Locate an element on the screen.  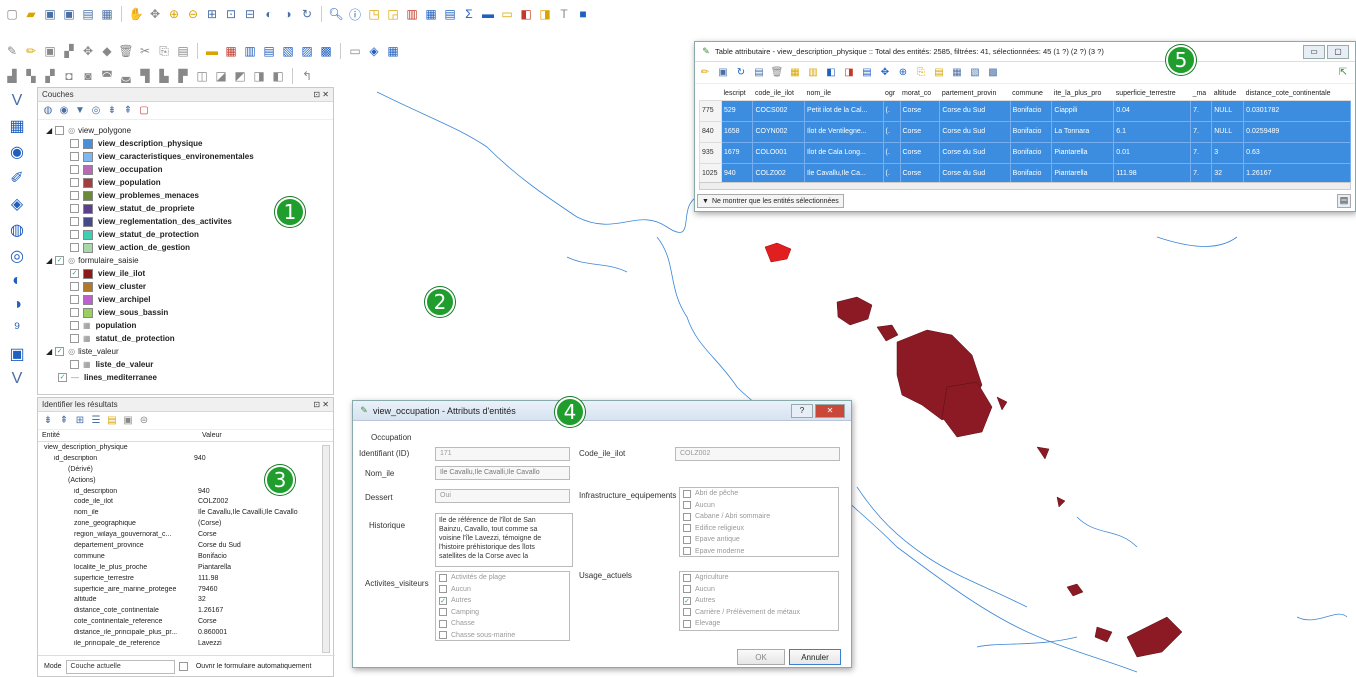
layer-item: view_archipel is located at coordinates (189, 299).